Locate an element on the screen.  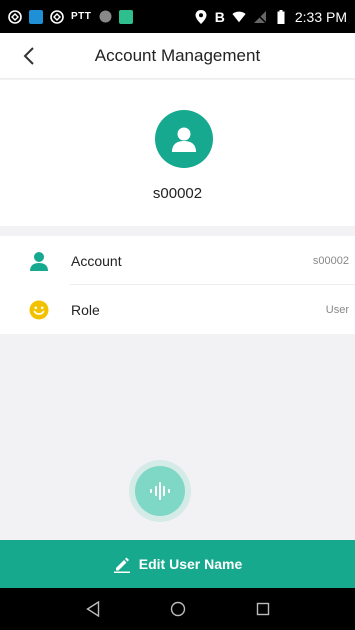
location-icon is located at coordinates (201, 16).